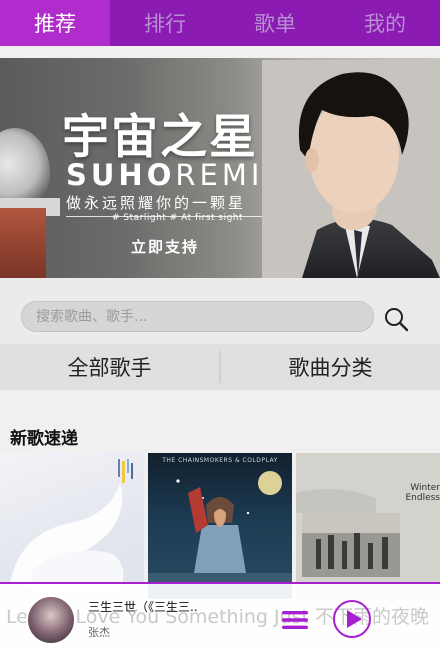 The width and height of the screenshot is (440, 647). I want to click on album-cover-3: Winter Endless, so click(368, 526).